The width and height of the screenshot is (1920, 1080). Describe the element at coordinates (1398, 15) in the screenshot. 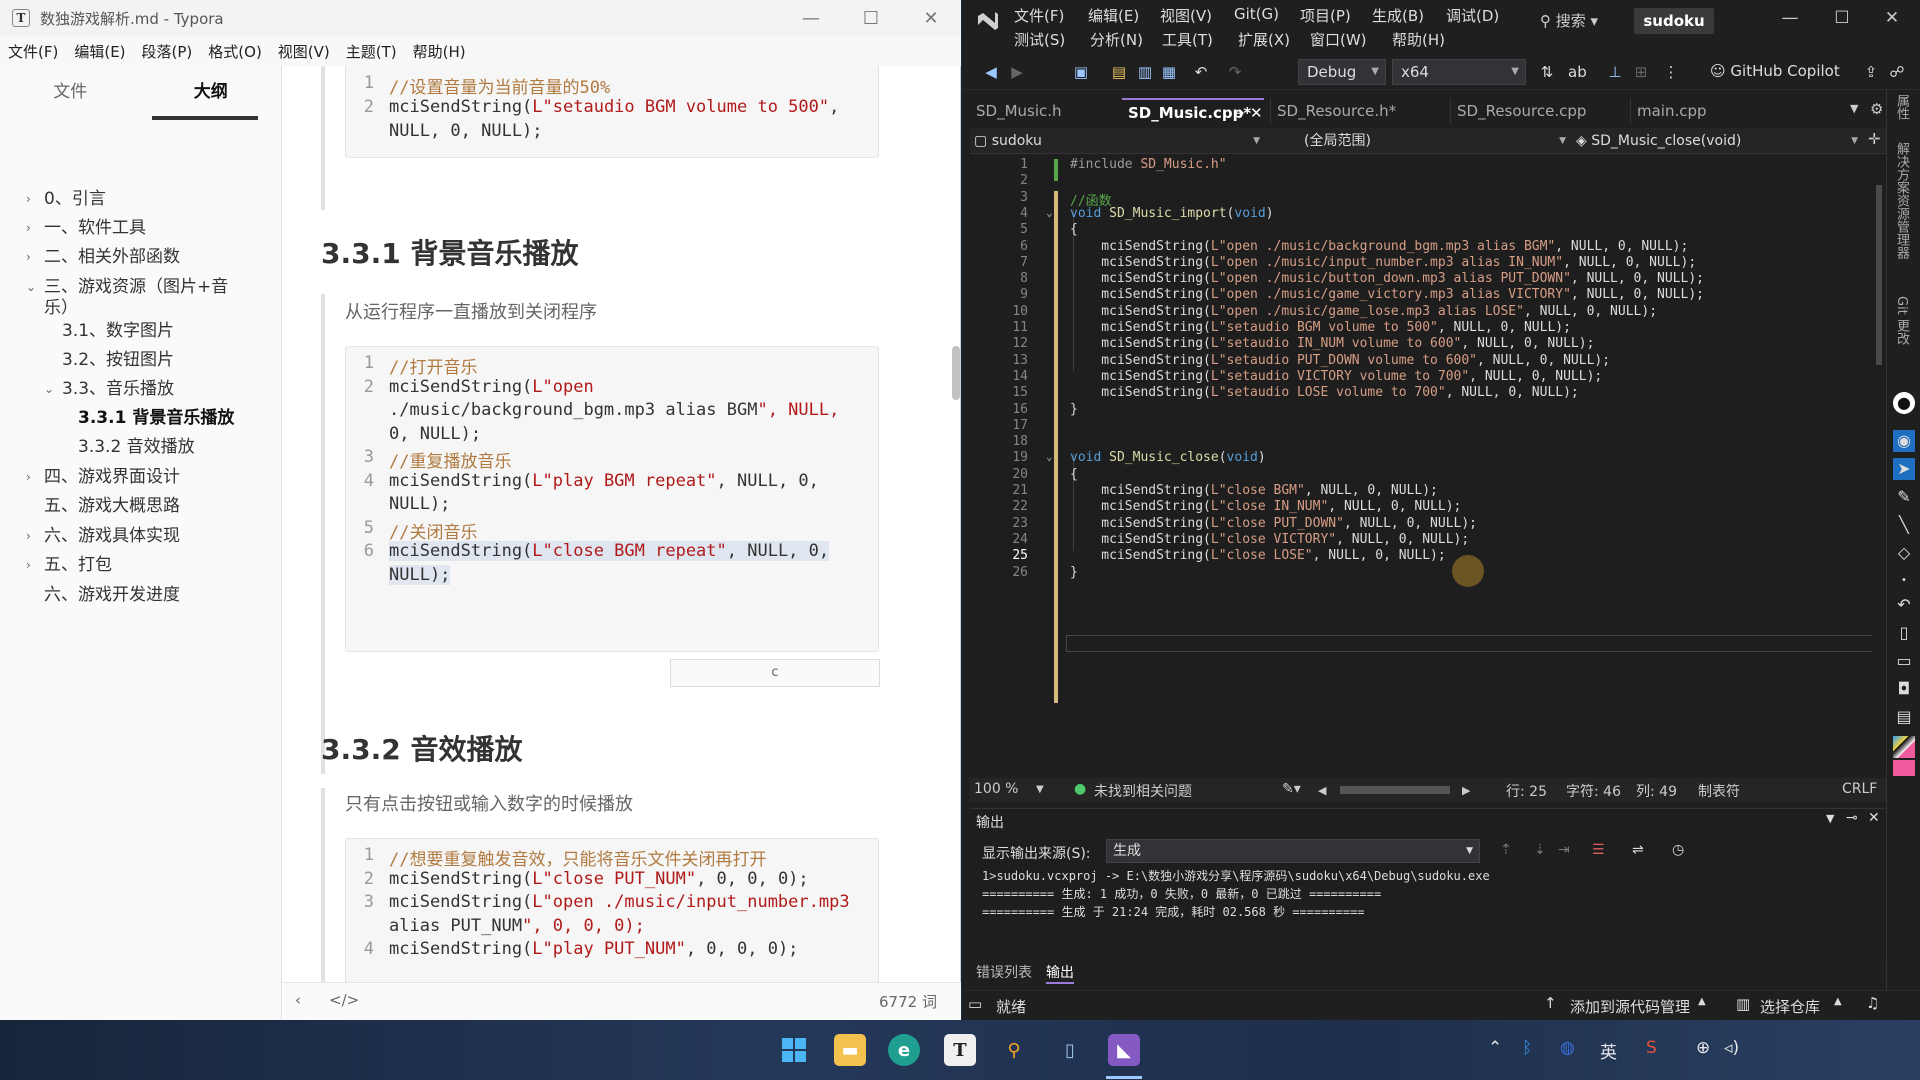

I see `vs-menu-item: 生成(B)` at that location.